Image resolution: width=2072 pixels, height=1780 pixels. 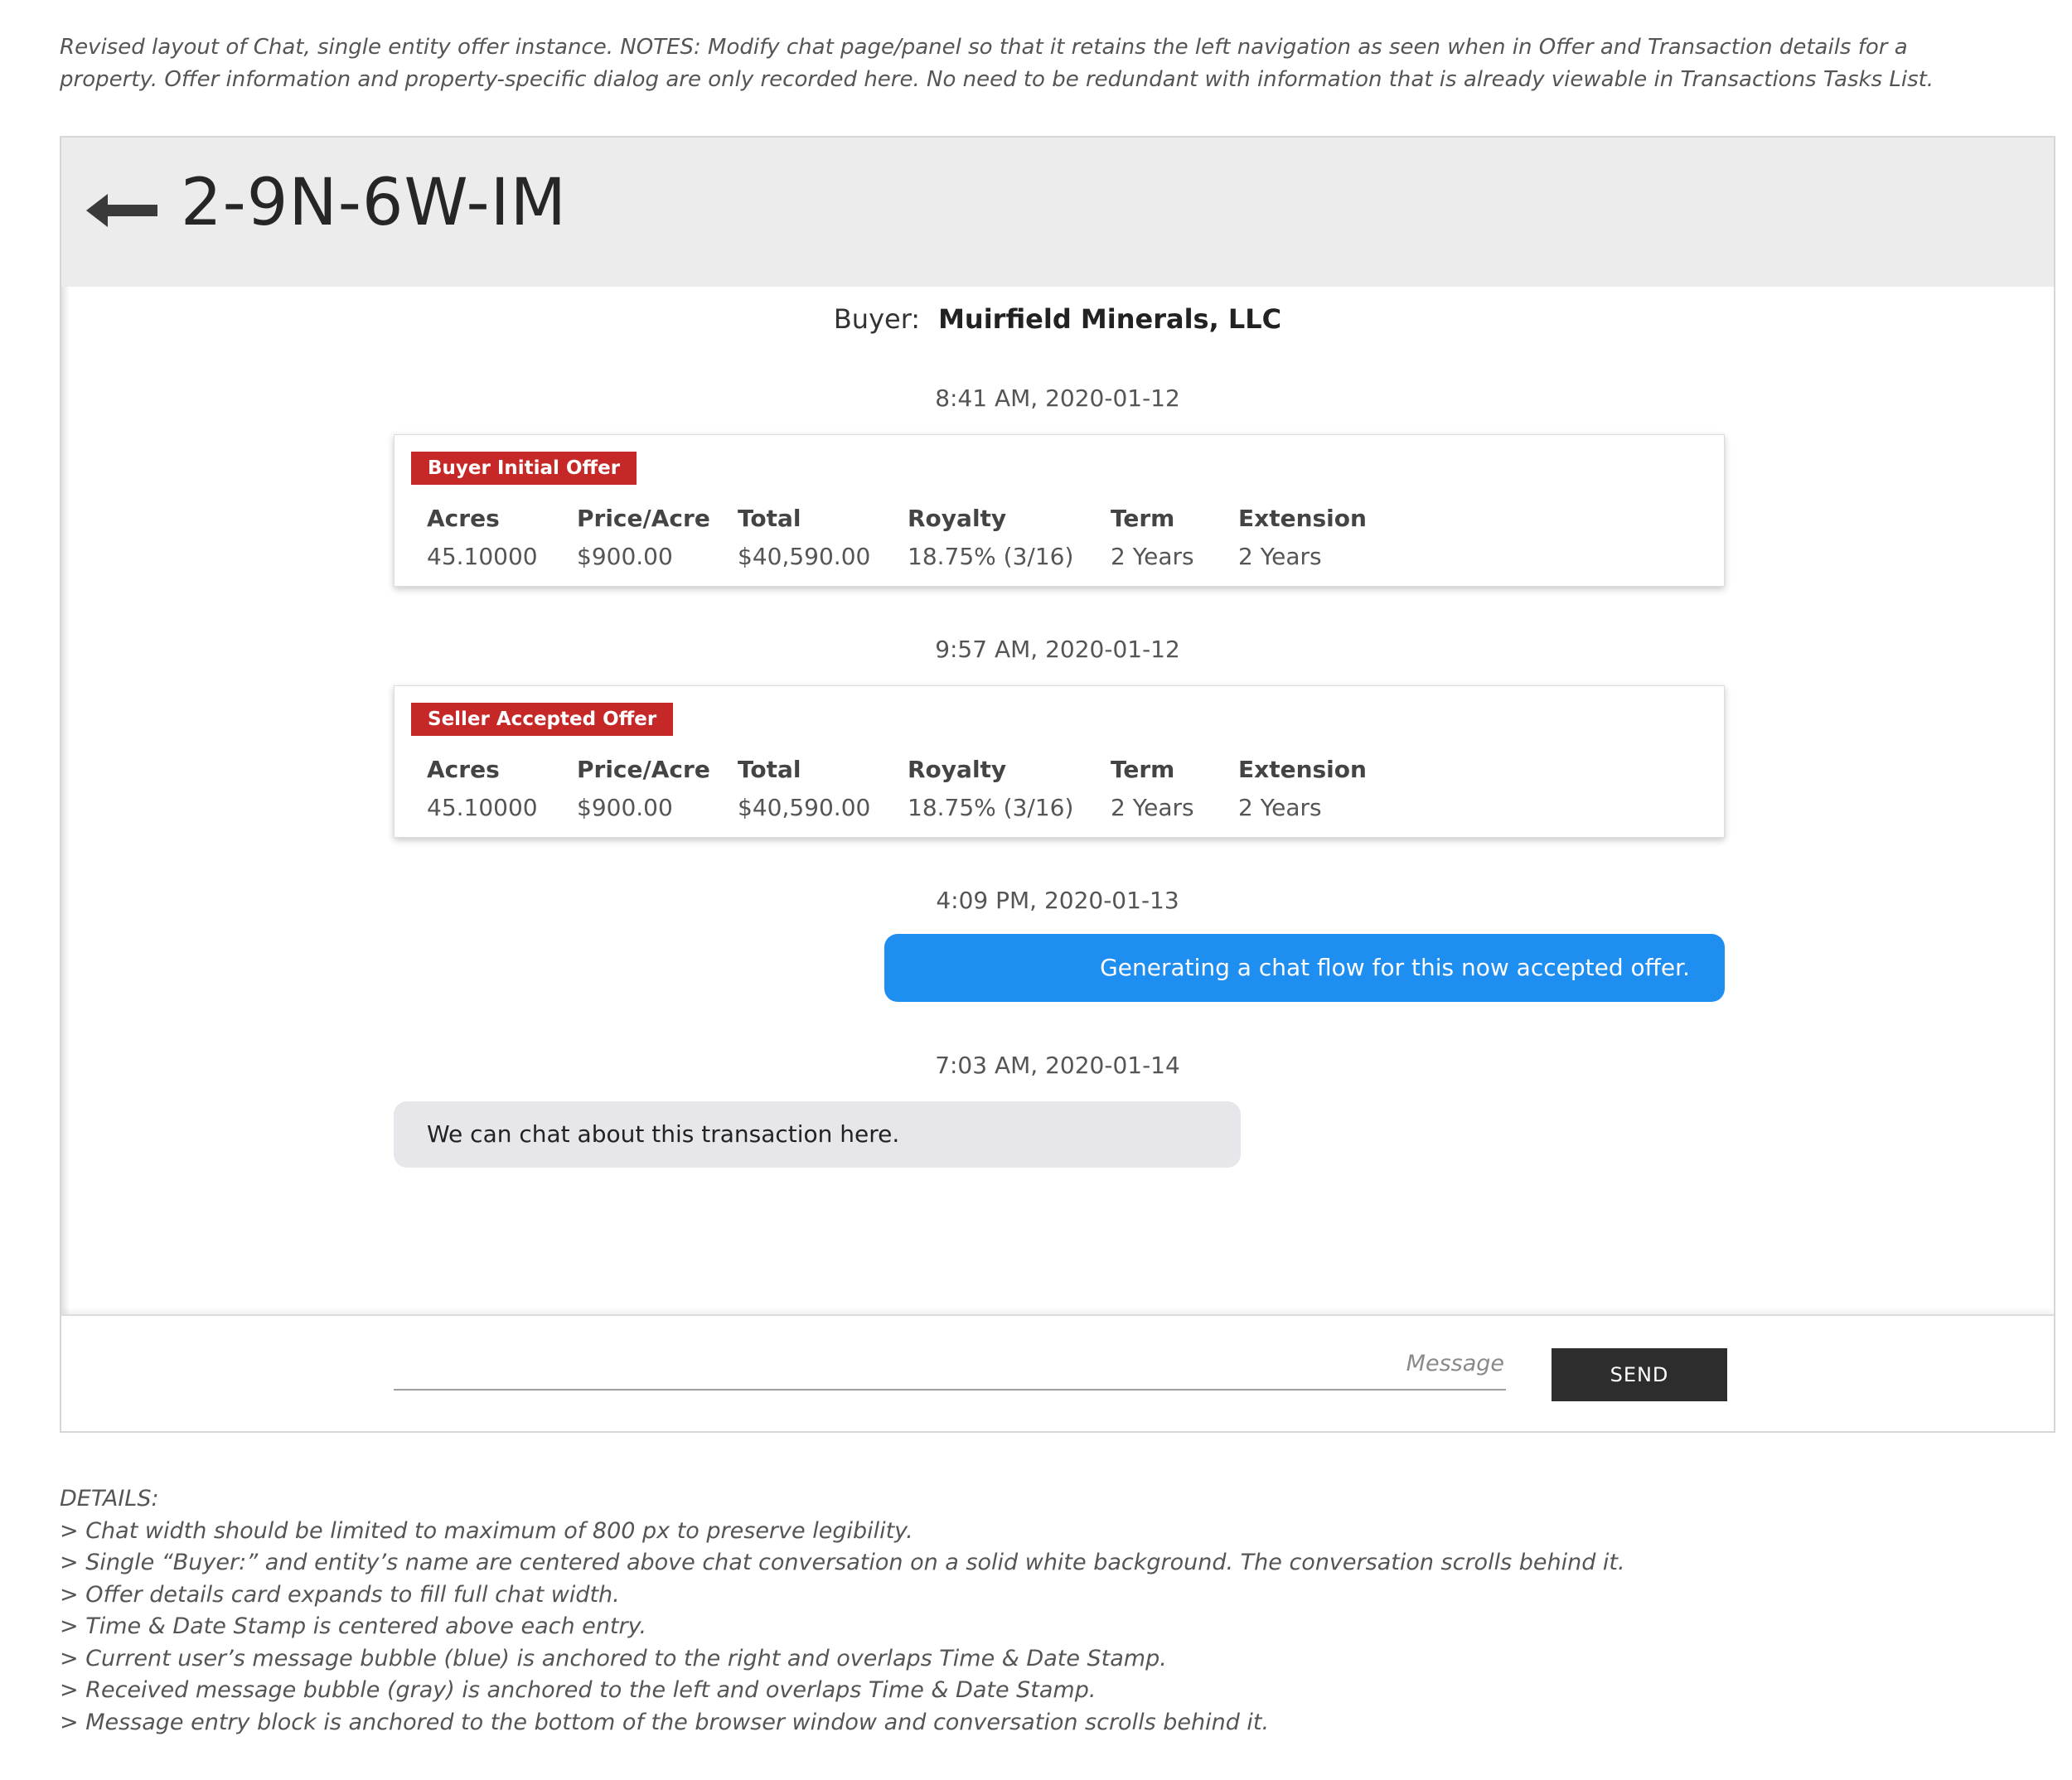 I want to click on status-badge: Buyer Initial Offer, so click(x=524, y=468).